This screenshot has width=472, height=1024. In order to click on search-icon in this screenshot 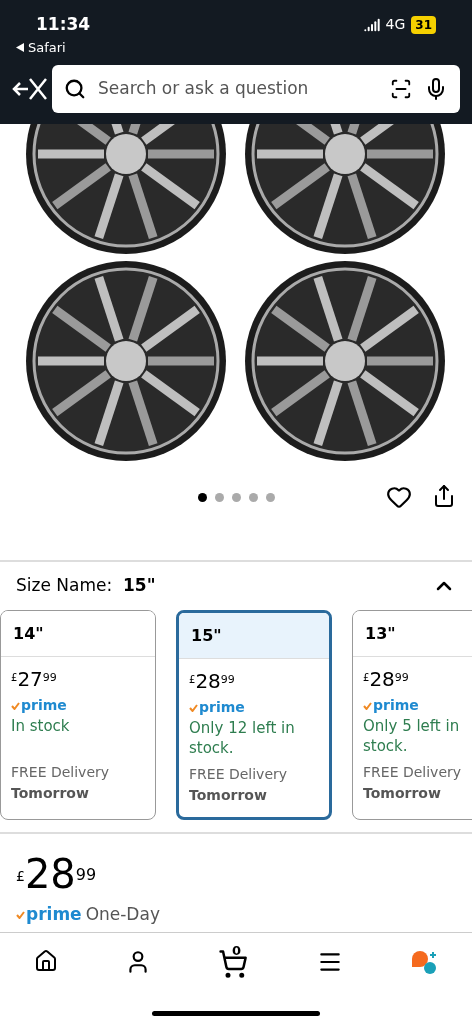, I will do `click(75, 89)`.